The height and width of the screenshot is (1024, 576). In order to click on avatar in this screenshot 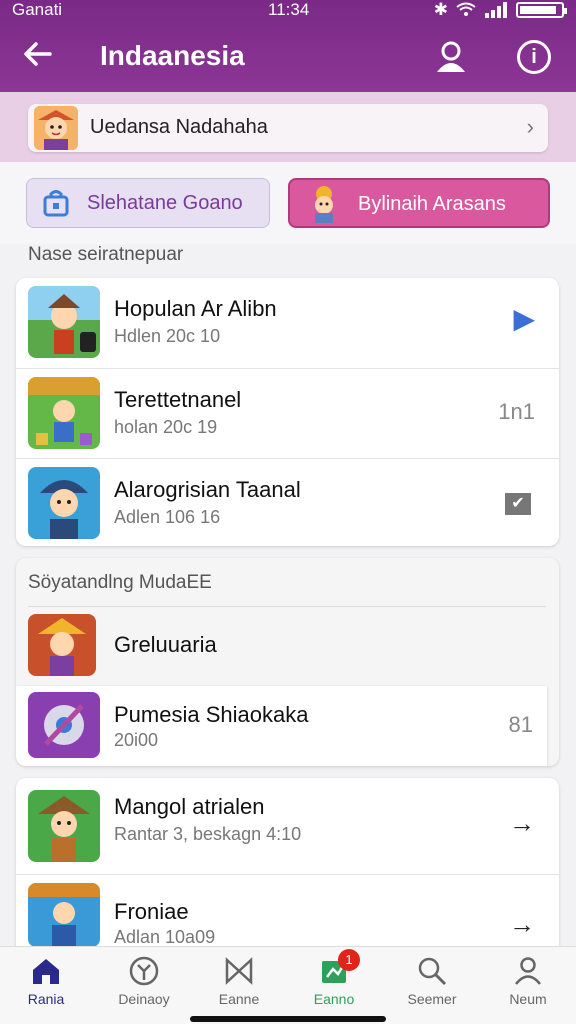, I will do `click(56, 128)`.